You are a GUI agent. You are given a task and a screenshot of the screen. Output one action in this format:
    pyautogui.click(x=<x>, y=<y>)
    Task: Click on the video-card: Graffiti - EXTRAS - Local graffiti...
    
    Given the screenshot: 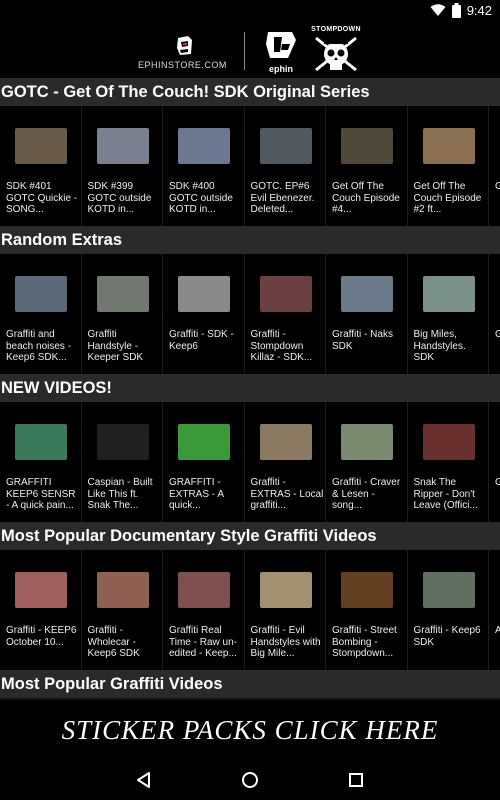 What is the action you would take?
    pyautogui.click(x=285, y=462)
    